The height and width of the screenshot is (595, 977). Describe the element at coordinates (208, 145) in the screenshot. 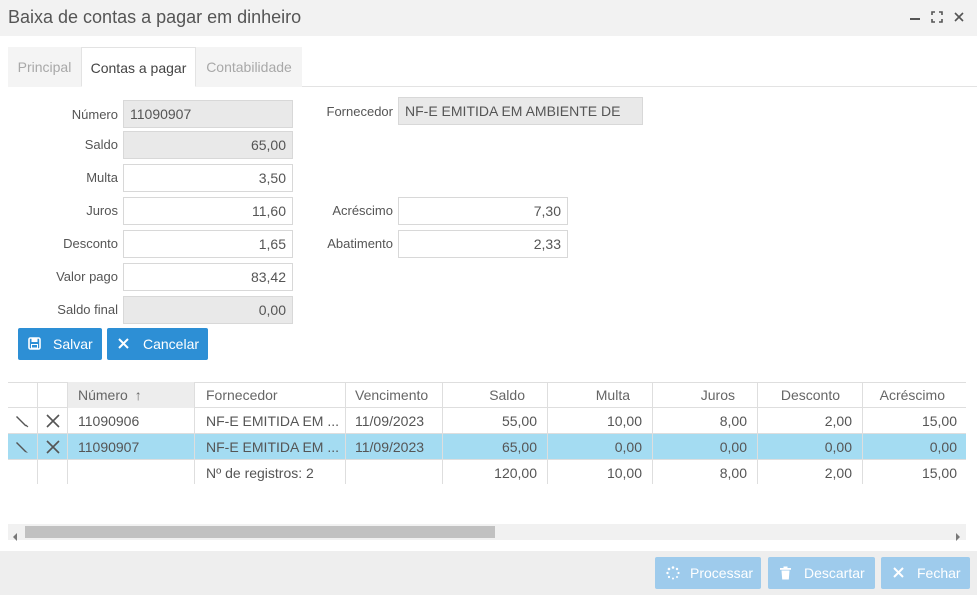

I see `saldo-field: 65,00` at that location.